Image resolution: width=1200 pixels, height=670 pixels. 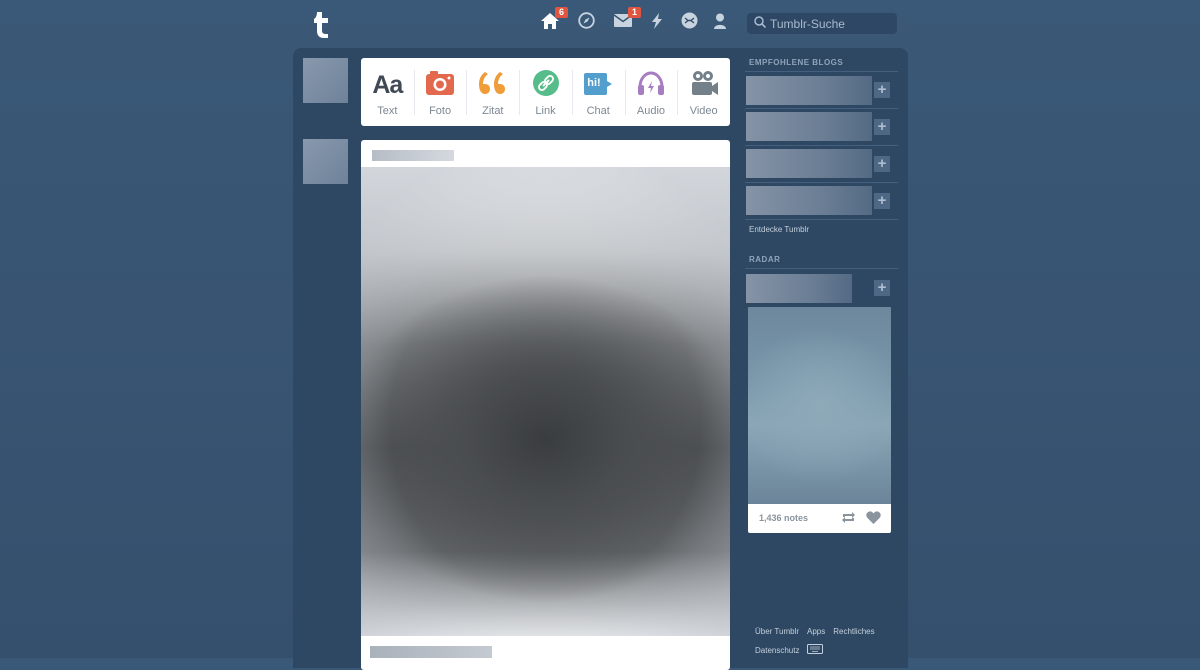 What do you see at coordinates (492, 85) in the screenshot?
I see `quote-icon` at bounding box center [492, 85].